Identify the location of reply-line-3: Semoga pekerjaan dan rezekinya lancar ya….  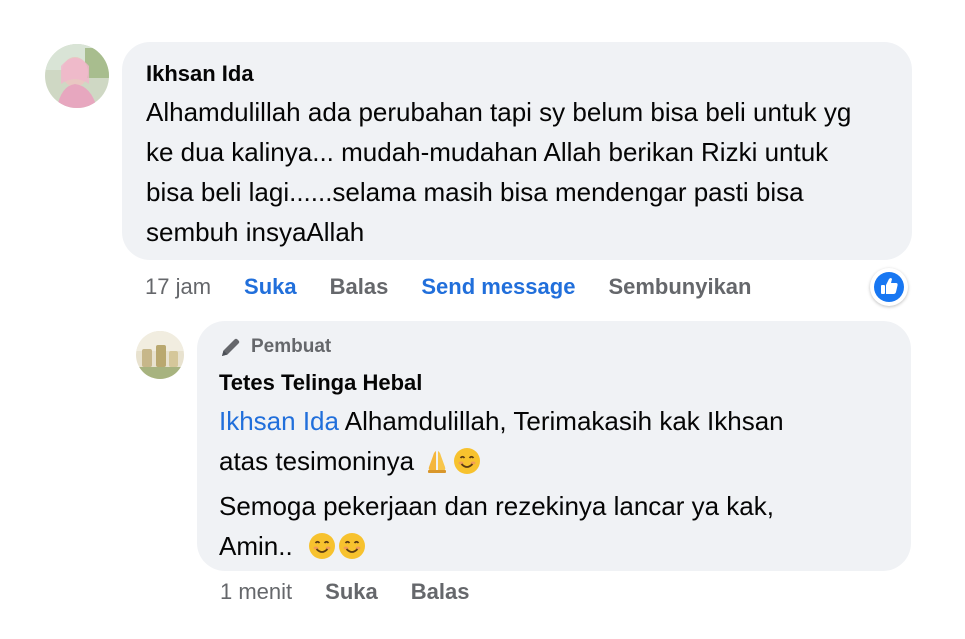
(496, 506).